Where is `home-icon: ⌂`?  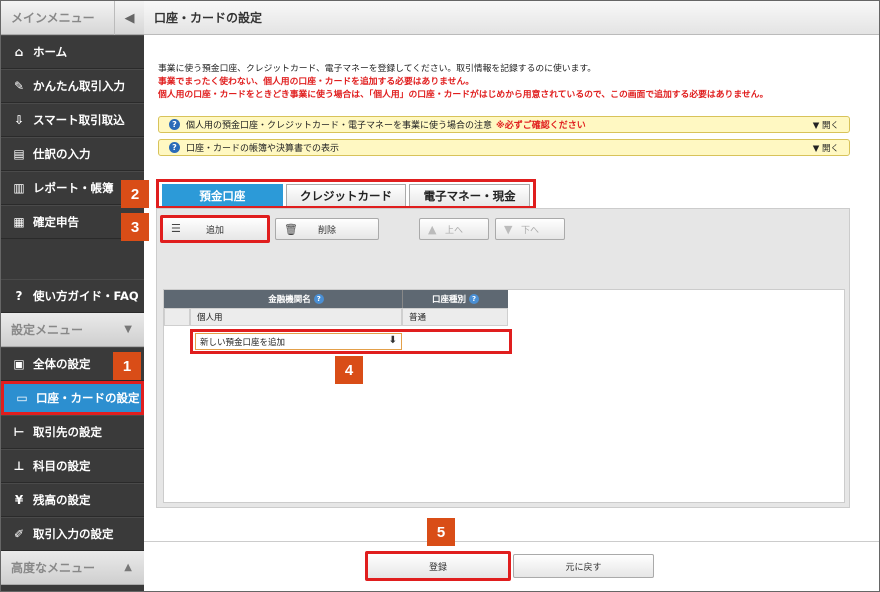
home-icon: ⌂ is located at coordinates (19, 52).